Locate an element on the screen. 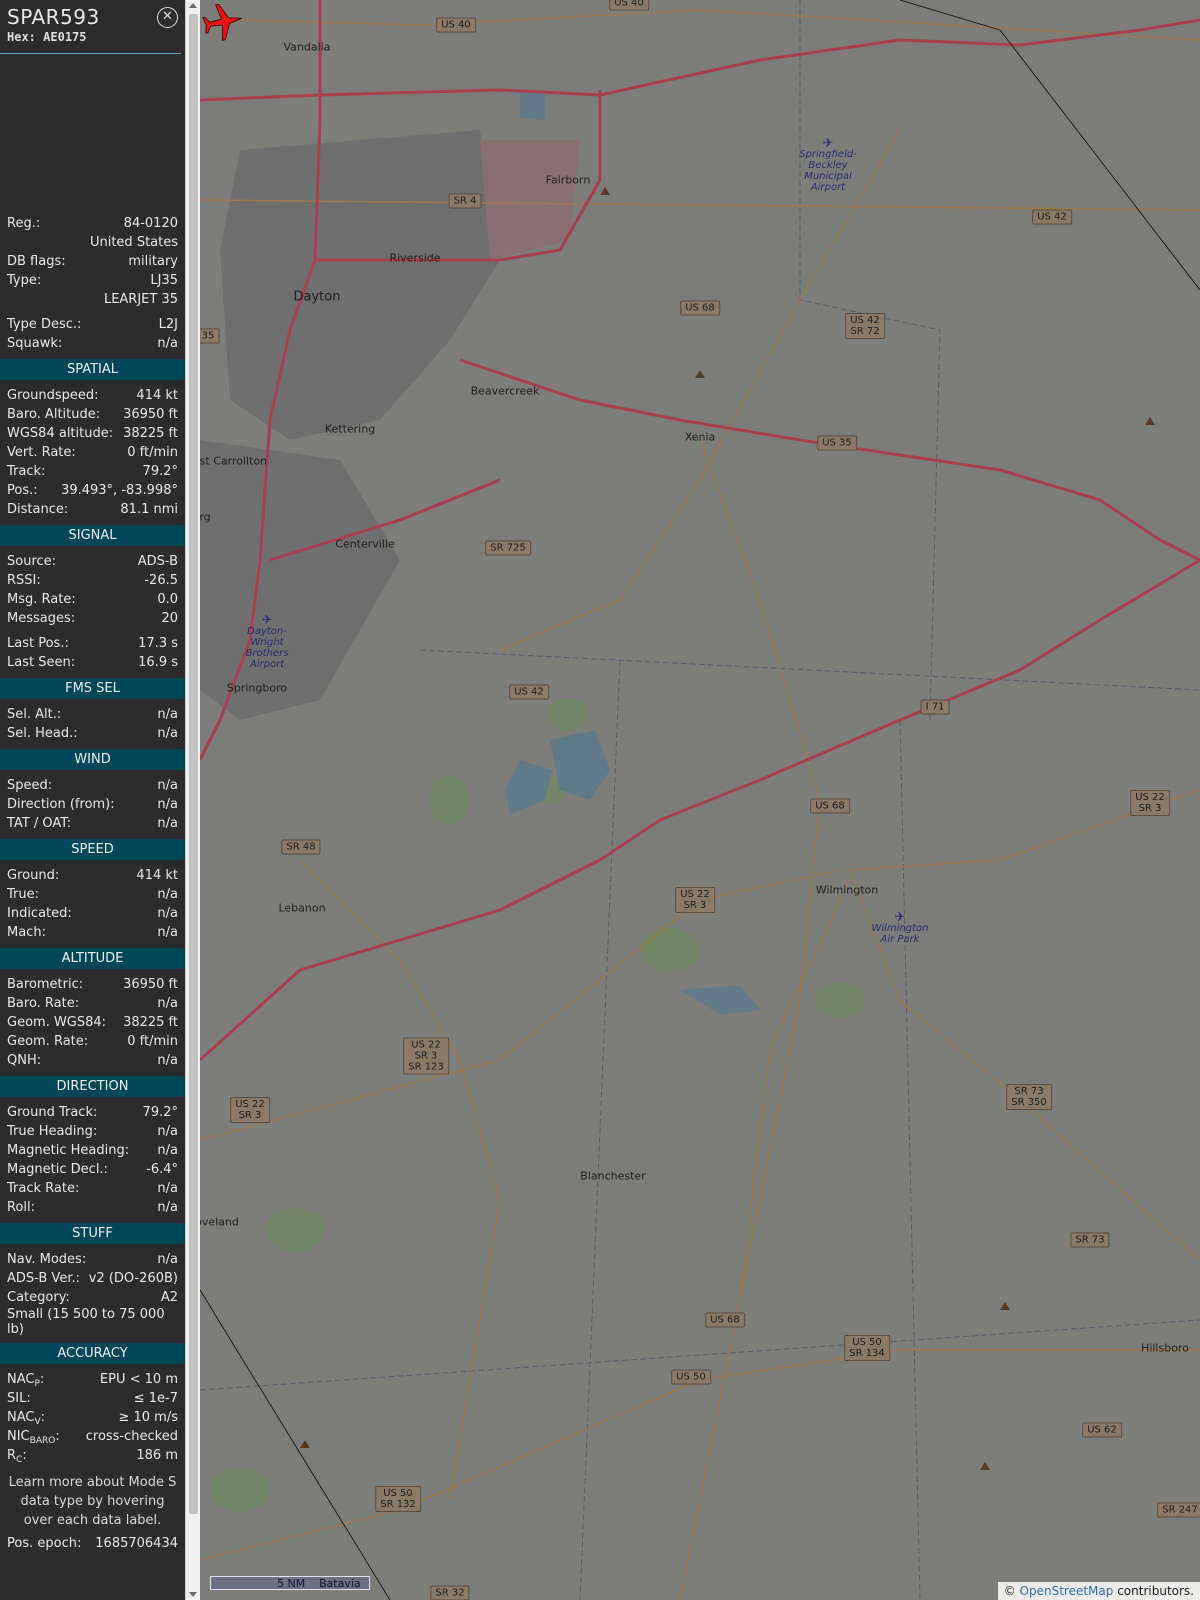 The image size is (1200, 1600). spatial-row: Baro. Altitude: 36950 ft is located at coordinates (92, 414).